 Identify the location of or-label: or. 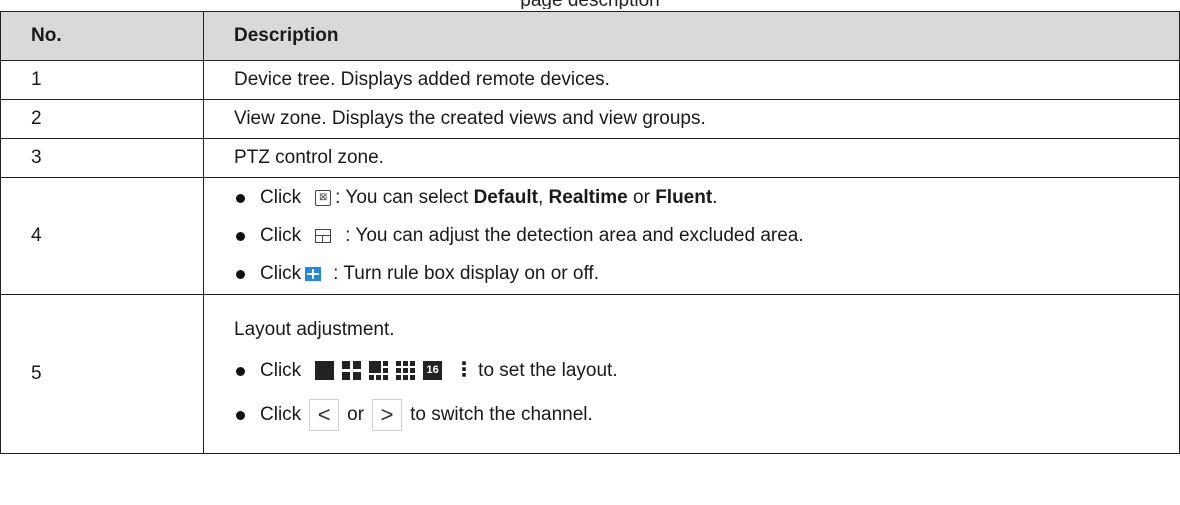
(356, 414).